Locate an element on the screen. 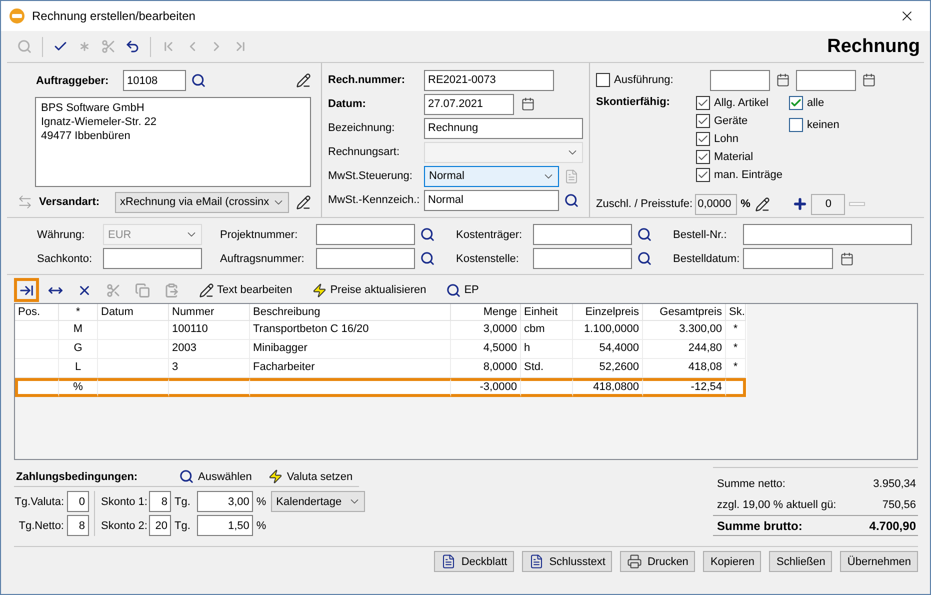 This screenshot has height=595, width=931. toolbar-button: EP is located at coordinates (462, 290).